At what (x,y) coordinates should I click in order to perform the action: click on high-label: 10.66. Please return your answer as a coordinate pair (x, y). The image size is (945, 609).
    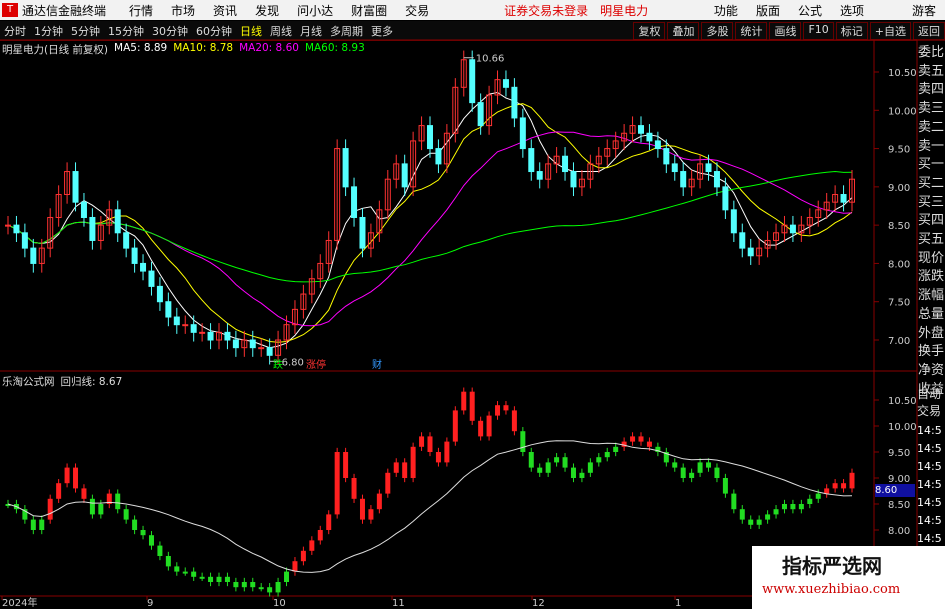
    Looking at the image, I should click on (490, 59).